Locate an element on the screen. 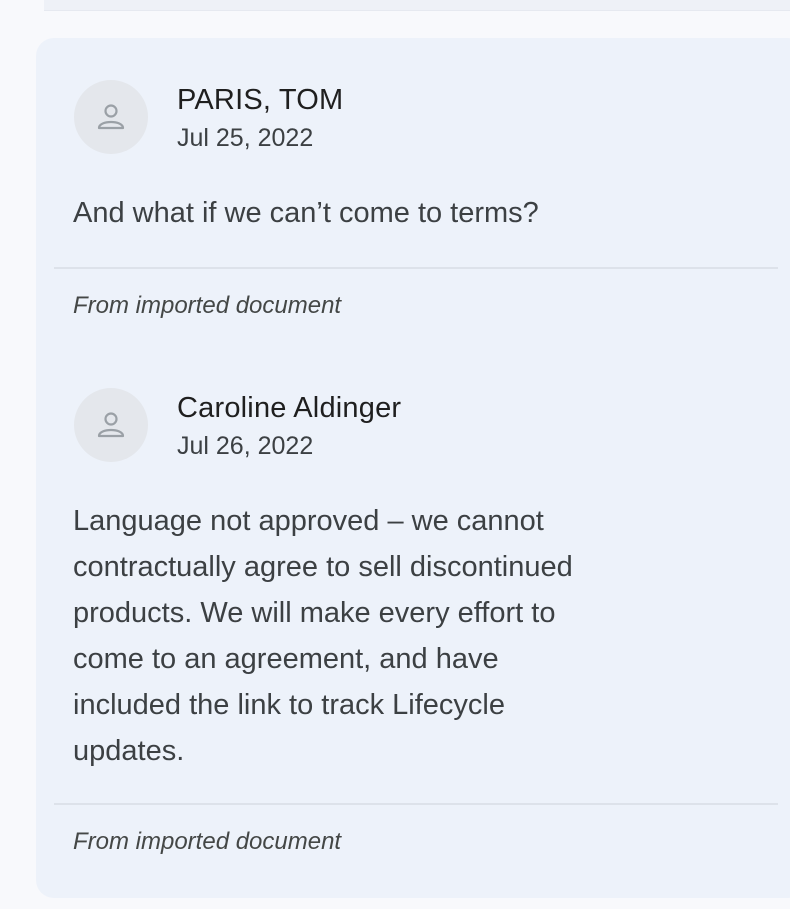 The height and width of the screenshot is (909, 790). comment-body: And what if we can’t come to terms? is located at coordinates (306, 213).